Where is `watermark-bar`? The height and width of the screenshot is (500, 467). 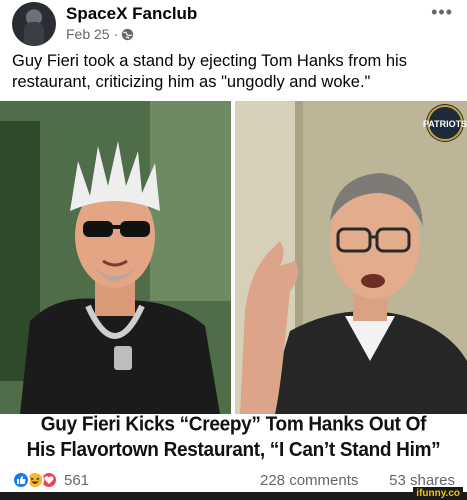
watermark-bar is located at coordinates (233, 496).